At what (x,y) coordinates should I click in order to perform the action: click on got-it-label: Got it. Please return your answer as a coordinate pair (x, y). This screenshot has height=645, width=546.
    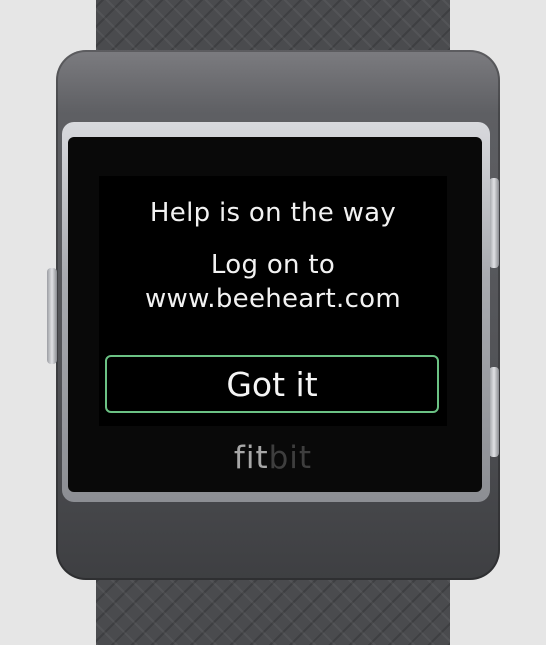
    Looking at the image, I should click on (272, 384).